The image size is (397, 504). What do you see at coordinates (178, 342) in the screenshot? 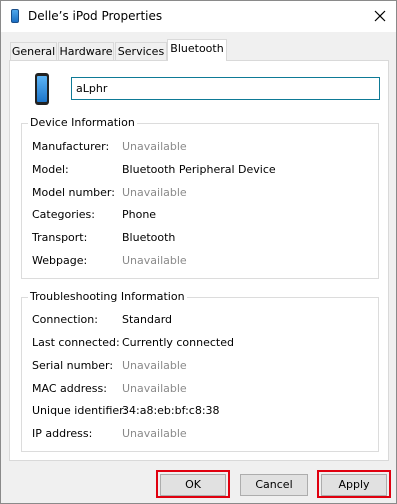
I see `info-value: Currently connected` at bounding box center [178, 342].